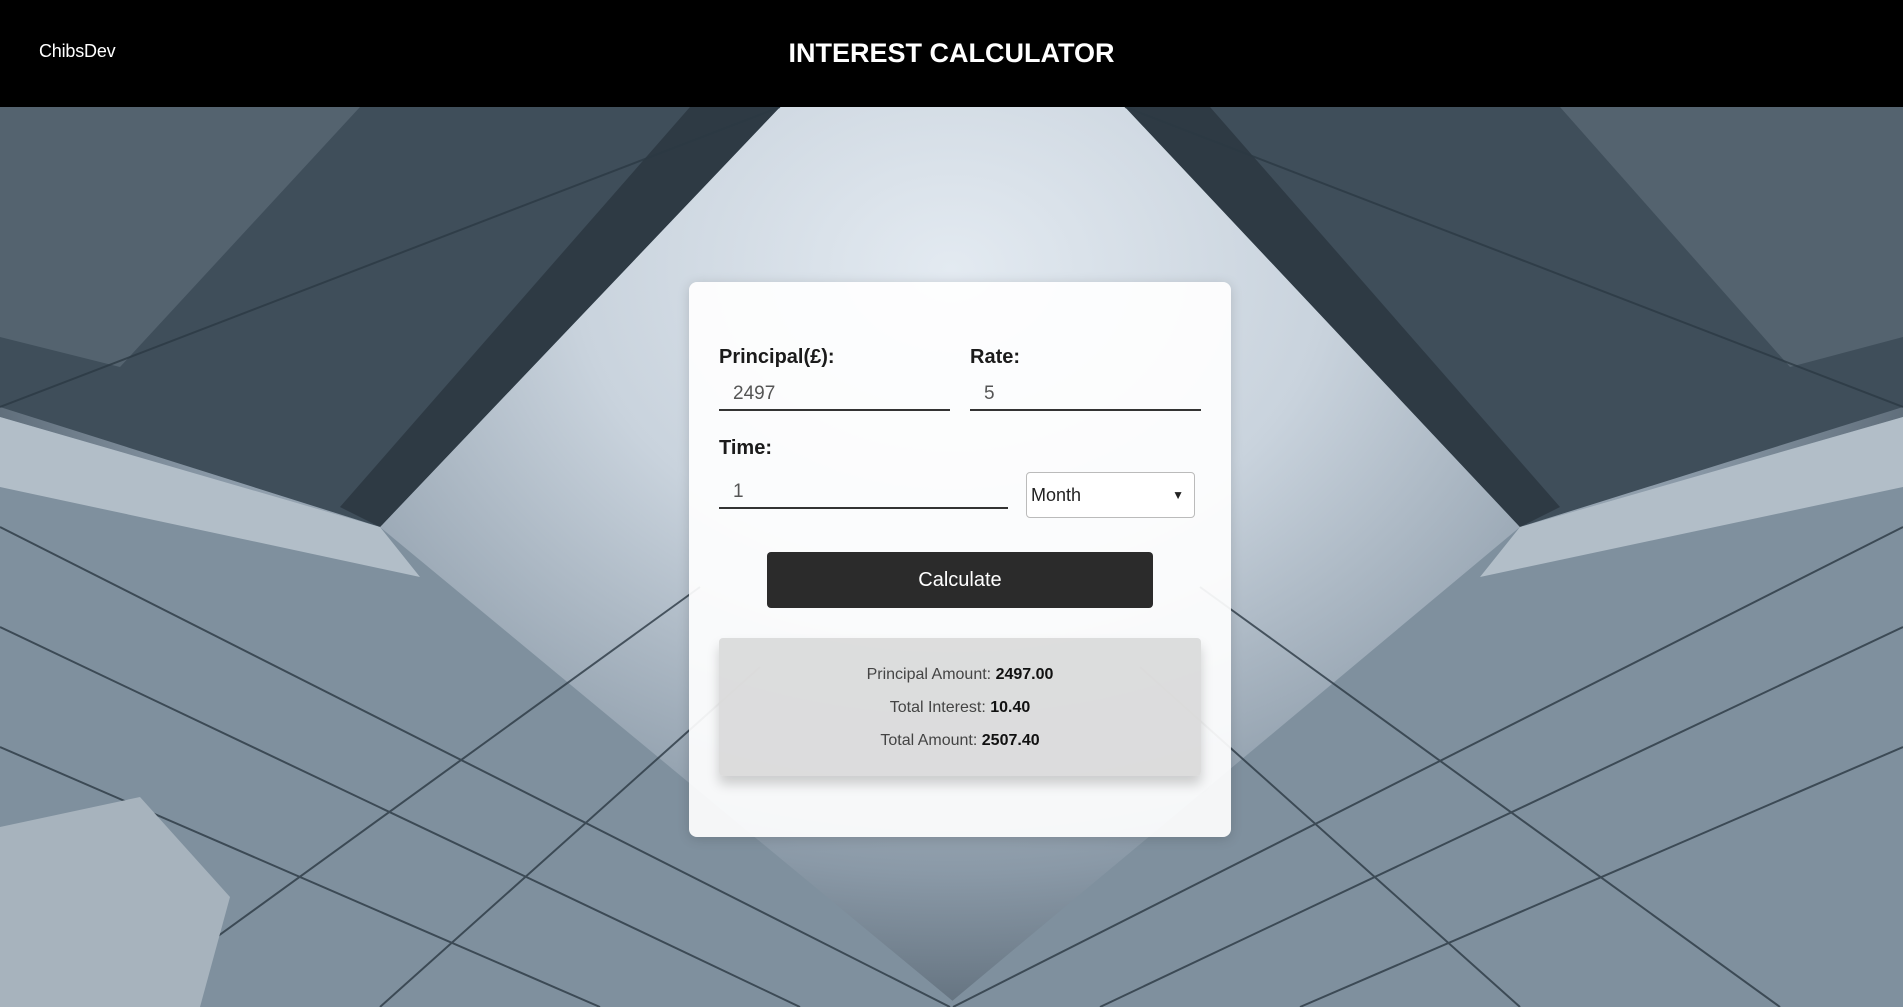  Describe the element at coordinates (937, 707) in the screenshot. I see `total-interest-label: Total Interest:` at that location.